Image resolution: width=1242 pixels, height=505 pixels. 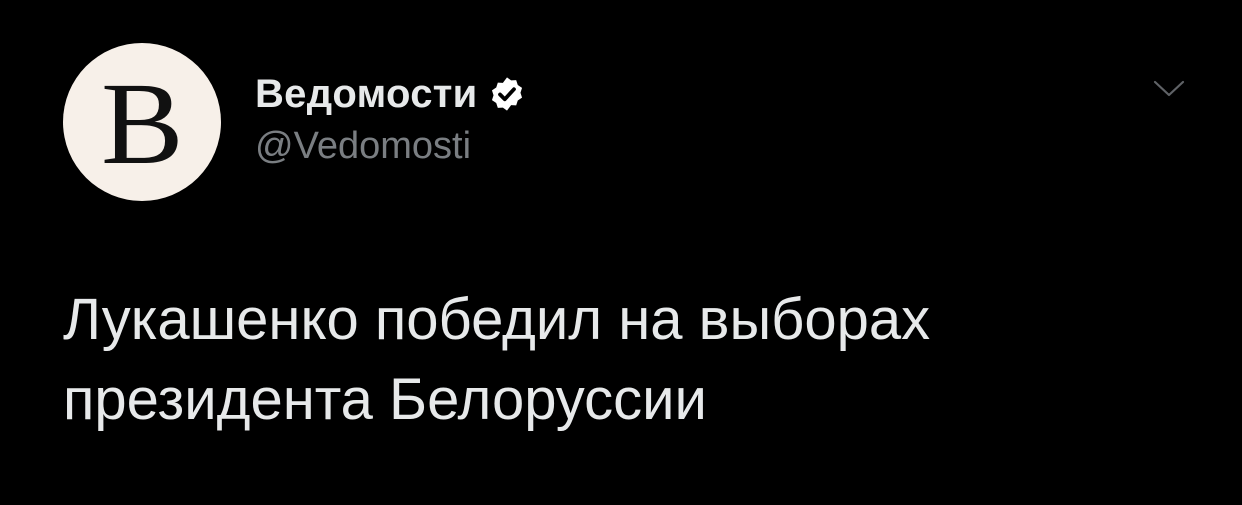 I want to click on chevron-down-icon, so click(x=1169, y=89).